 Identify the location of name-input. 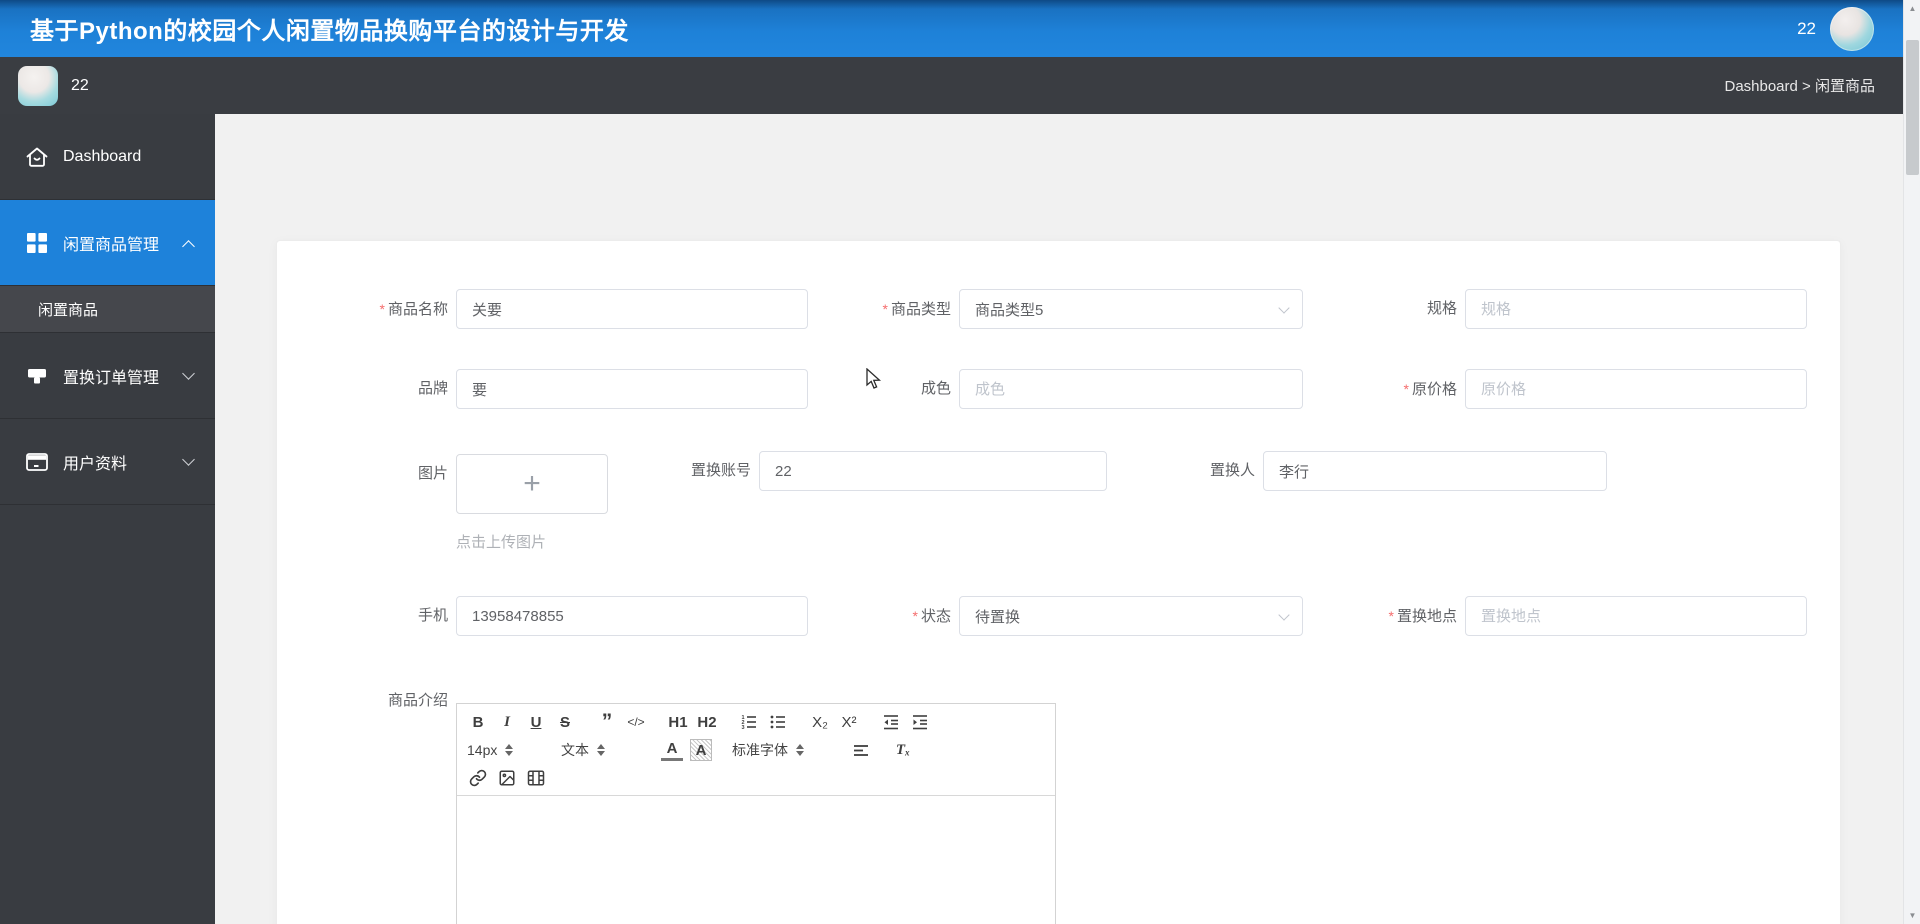
(632, 309).